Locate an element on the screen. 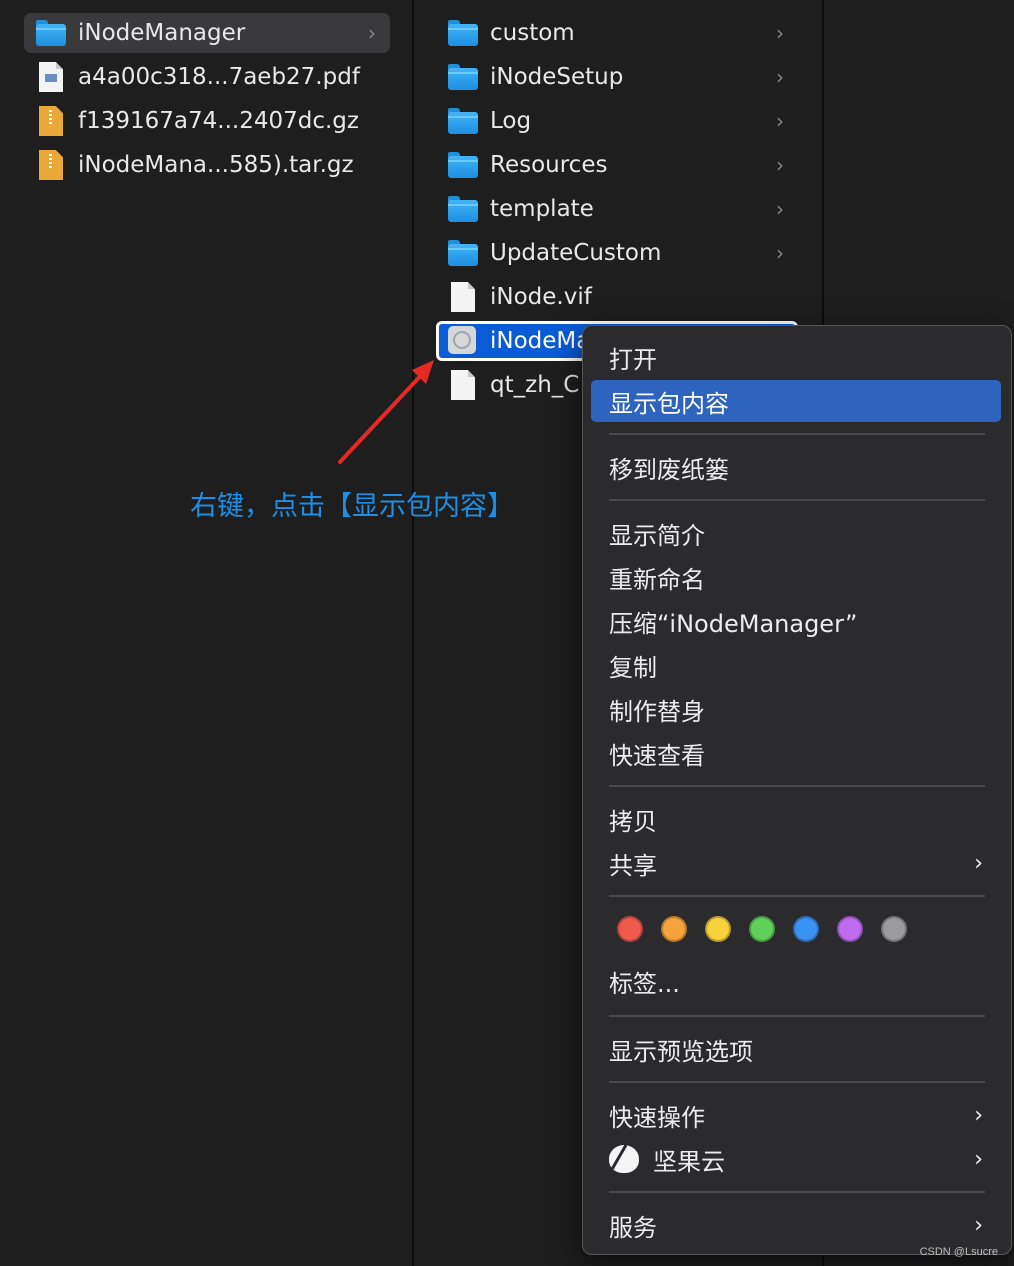  file-name: custom is located at coordinates (532, 33).